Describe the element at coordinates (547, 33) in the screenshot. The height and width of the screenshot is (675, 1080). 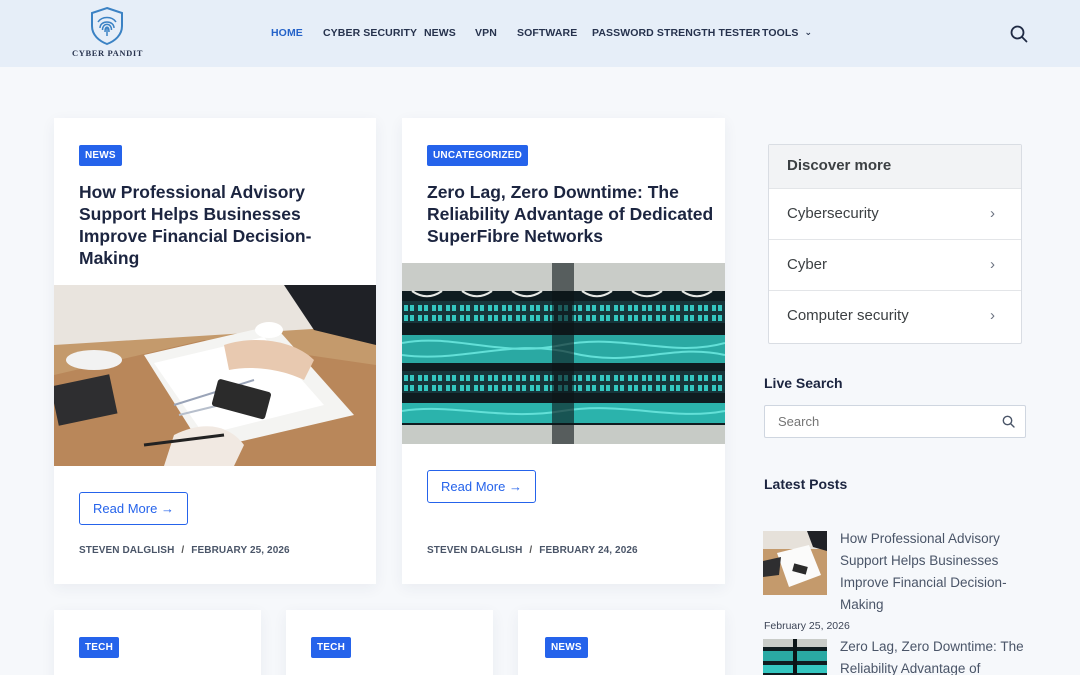
I see `nav-software: SOFTWARE` at that location.